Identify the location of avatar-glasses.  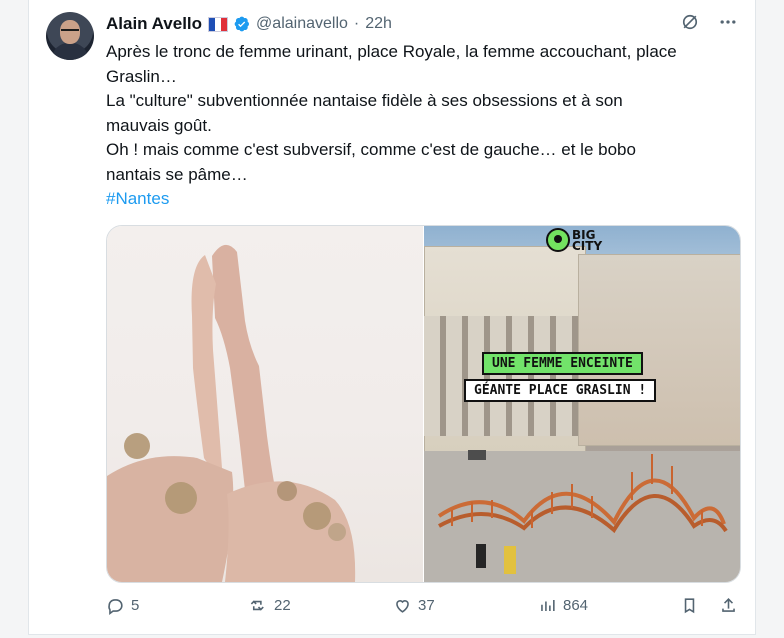
(70, 32).